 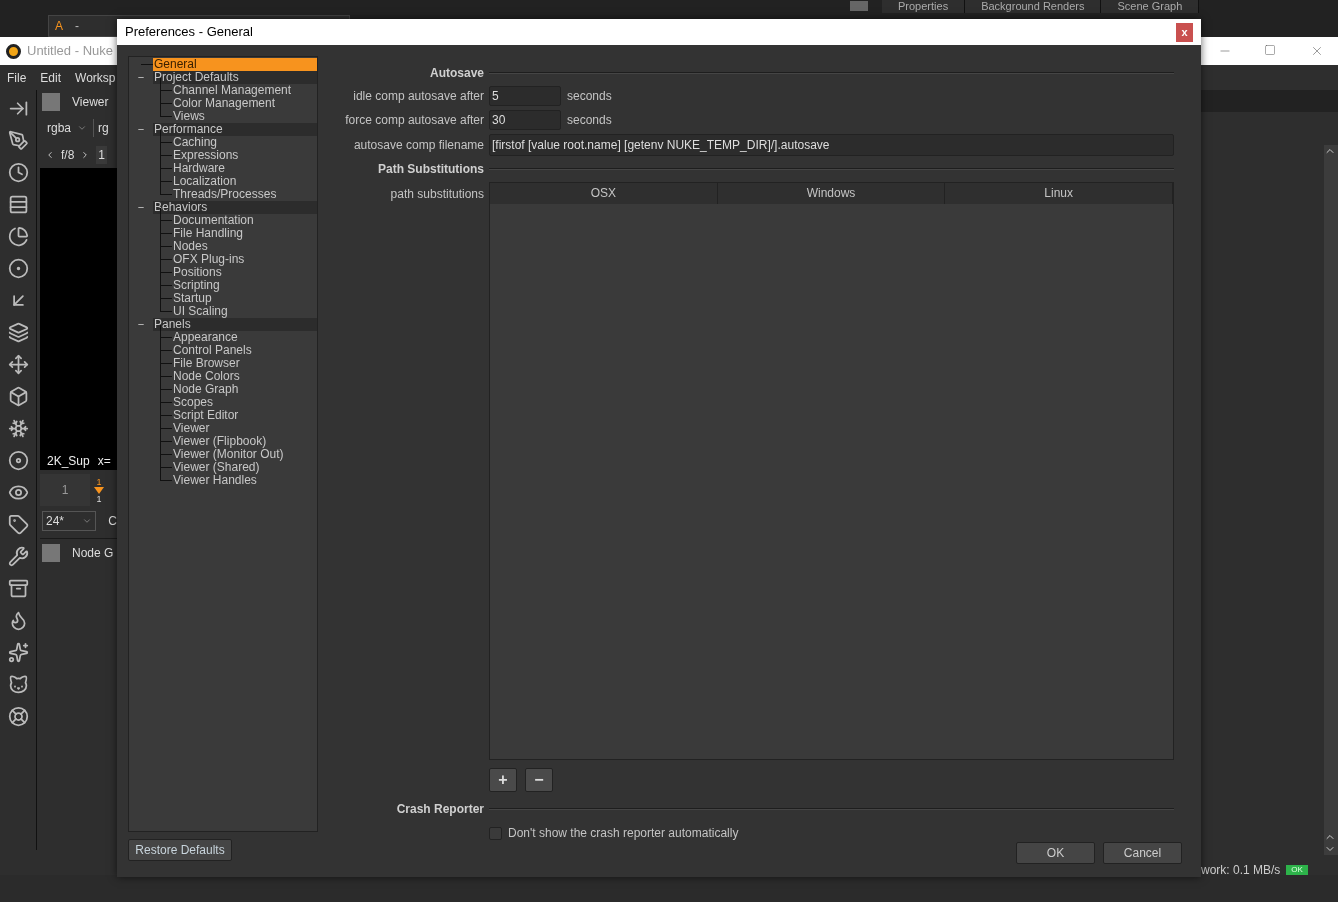 What do you see at coordinates (51, 77) in the screenshot?
I see `menu-item: Edit` at bounding box center [51, 77].